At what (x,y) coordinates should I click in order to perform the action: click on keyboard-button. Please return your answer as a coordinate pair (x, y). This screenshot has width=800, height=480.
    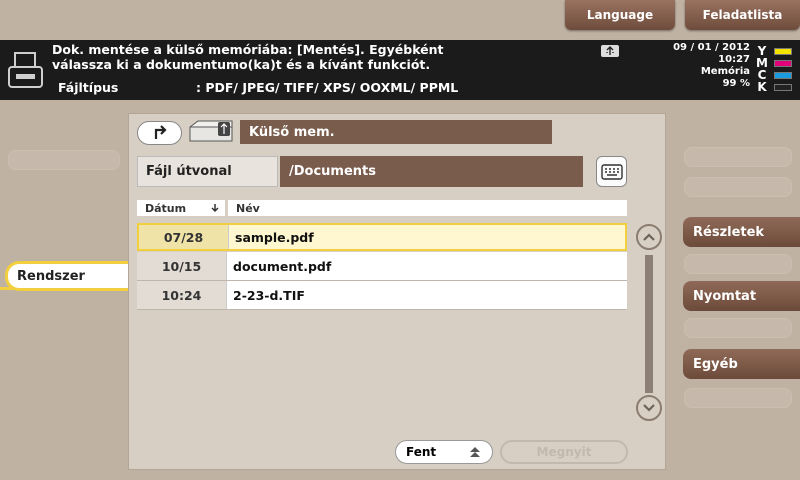
    Looking at the image, I should click on (611, 171).